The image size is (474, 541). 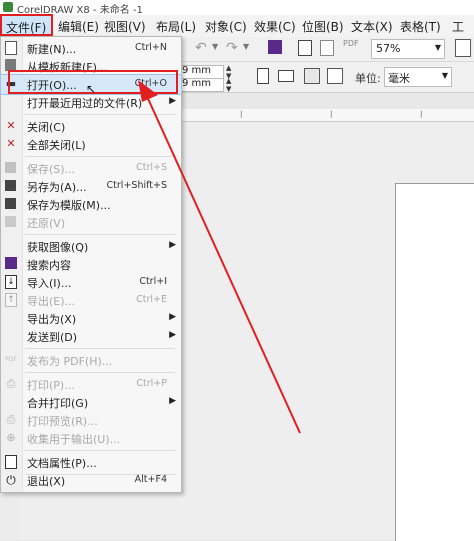 What do you see at coordinates (148, 91) in the screenshot?
I see `annotation-arrowhead` at bounding box center [148, 91].